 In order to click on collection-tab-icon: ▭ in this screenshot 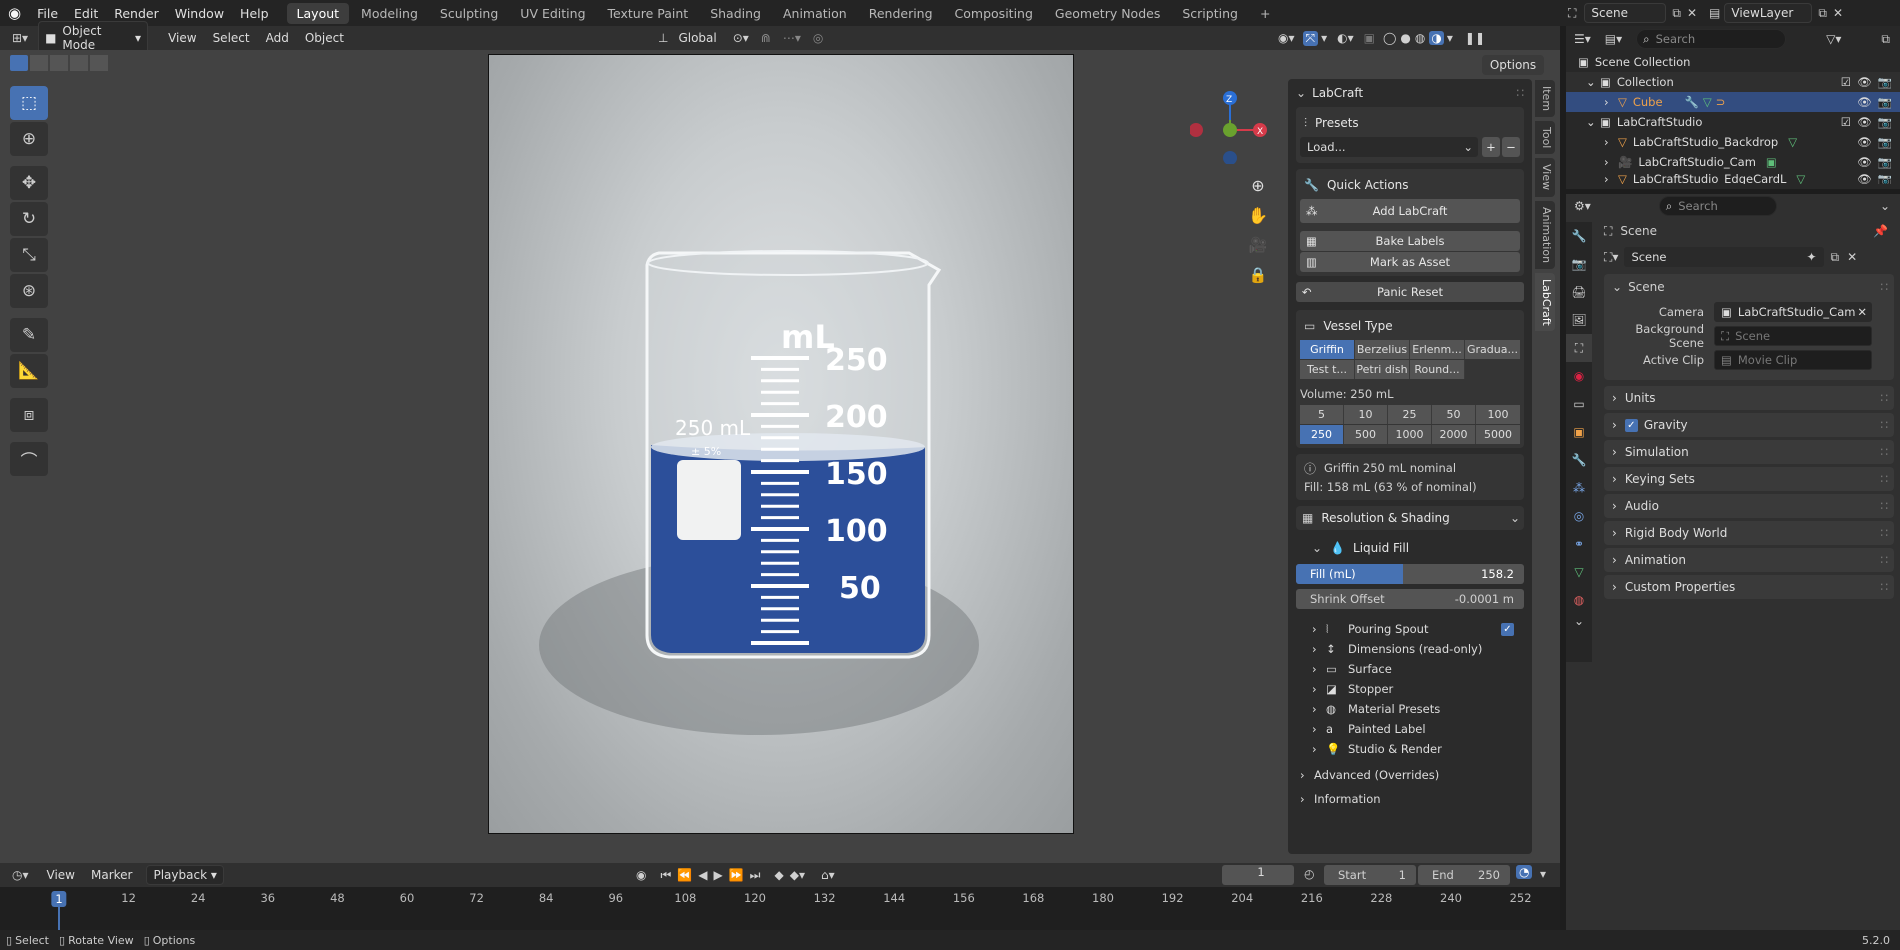, I will do `click(1579, 404)`.